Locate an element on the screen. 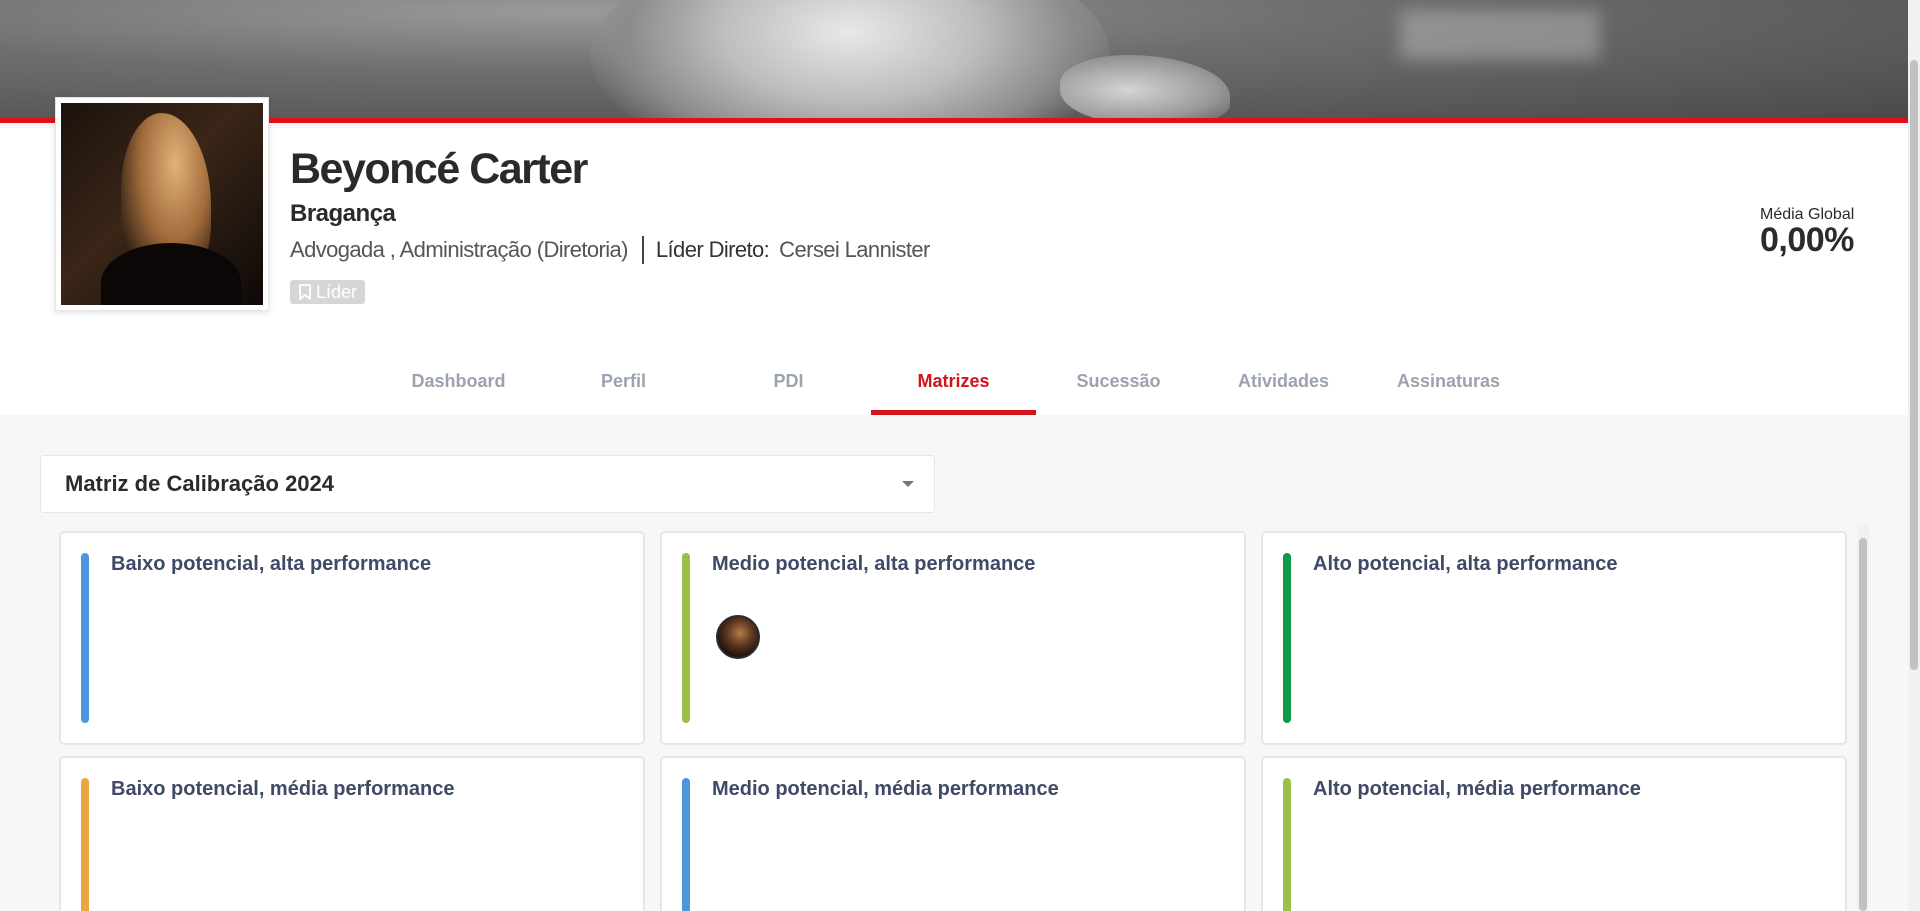 This screenshot has width=1920, height=911. matrix-scrollbar is located at coordinates (1863, 717).